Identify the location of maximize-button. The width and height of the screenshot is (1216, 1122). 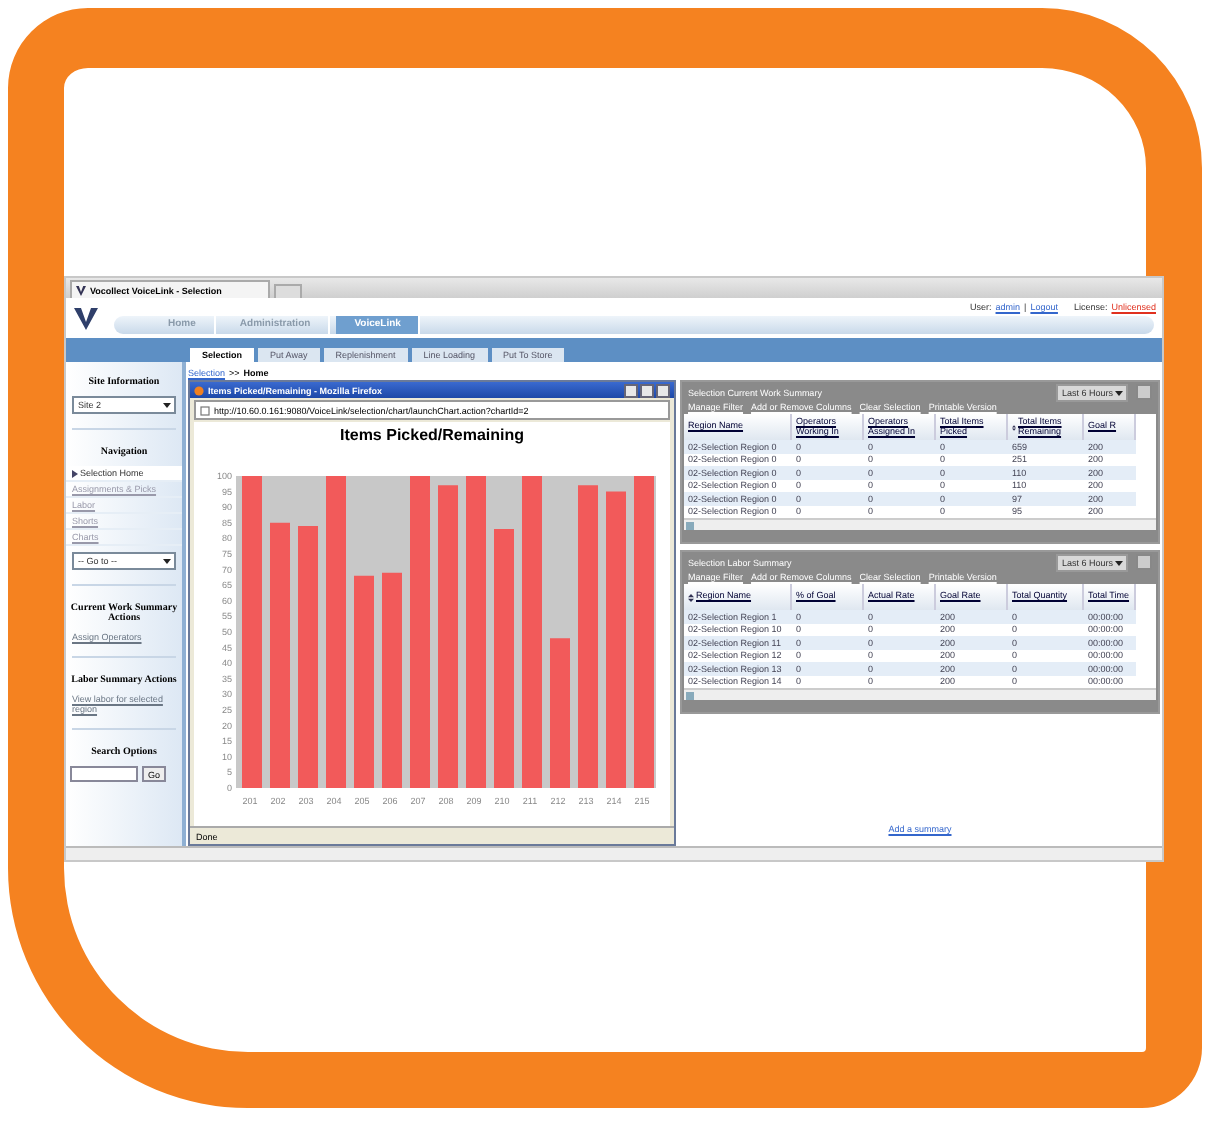
(647, 390).